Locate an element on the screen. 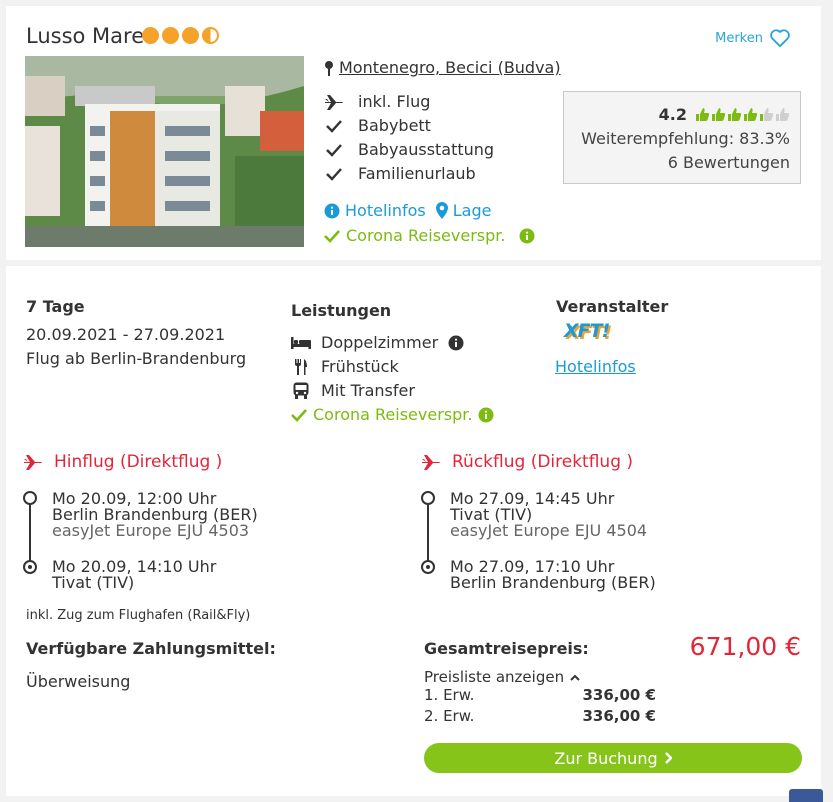 The image size is (833, 802). feature-label: Babybett is located at coordinates (394, 125).